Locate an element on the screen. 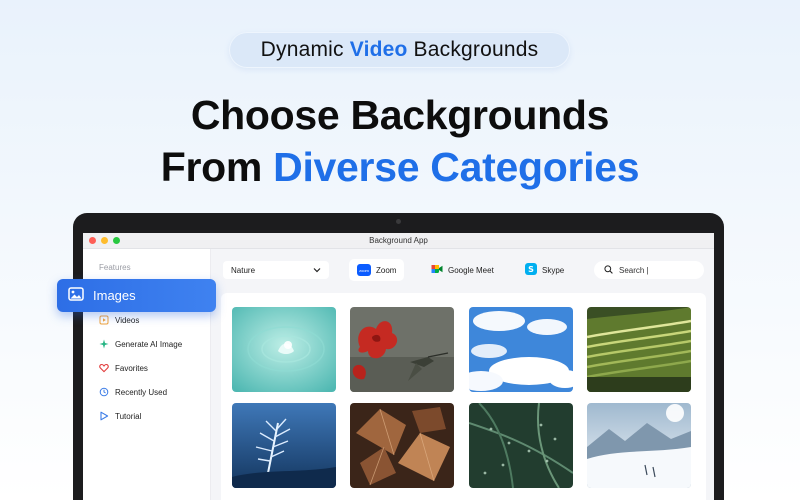 This screenshot has height=500, width=800. gallery-image-blue-sky is located at coordinates (521, 349).